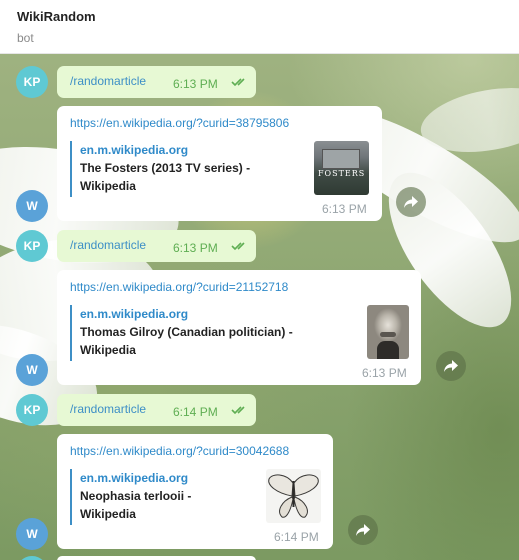 The width and height of the screenshot is (519, 560). Describe the element at coordinates (179, 287) in the screenshot. I see `article-link: https://en.wikipedia.org/?curid=21152718` at that location.